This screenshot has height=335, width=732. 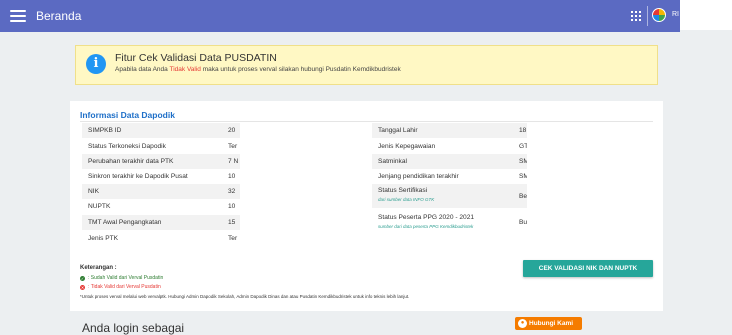 I want to click on info-row-jenis-ptk: Jenis PTK Ter, so click(x=163, y=238).